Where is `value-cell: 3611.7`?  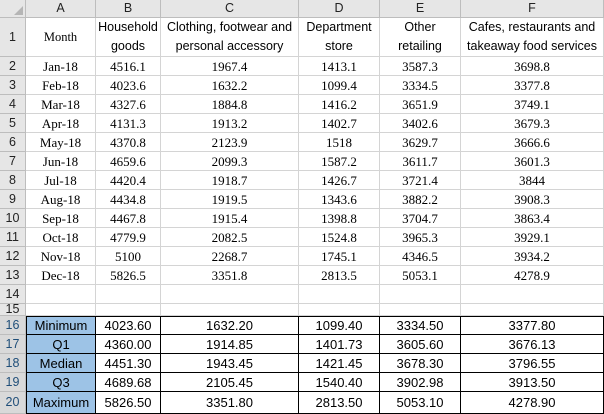 value-cell: 3611.7 is located at coordinates (420, 161).